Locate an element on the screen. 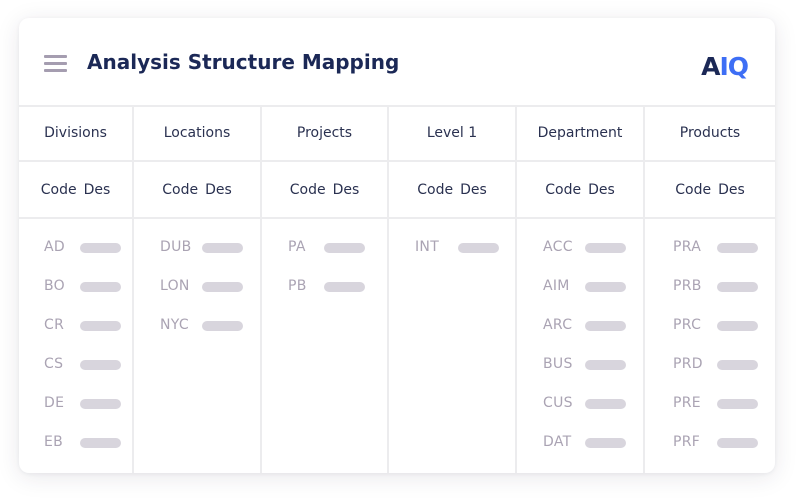 The image size is (800, 500). list-item: NYC is located at coordinates (210, 336).